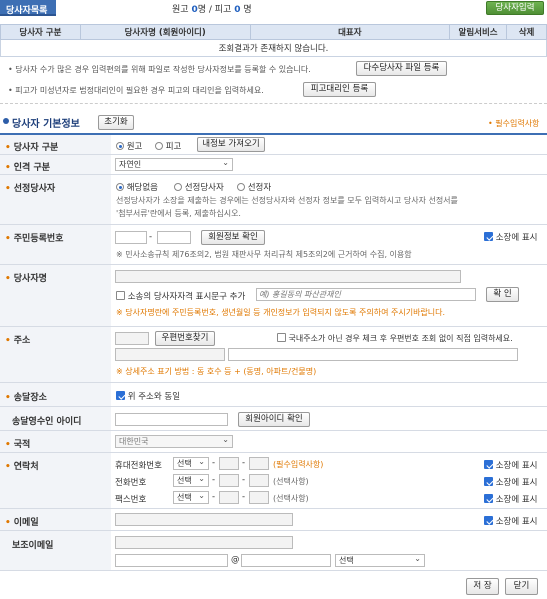 The height and width of the screenshot is (599, 547). I want to click on party-type-row: 원고 피고 내정보 가져오기, so click(329, 145).